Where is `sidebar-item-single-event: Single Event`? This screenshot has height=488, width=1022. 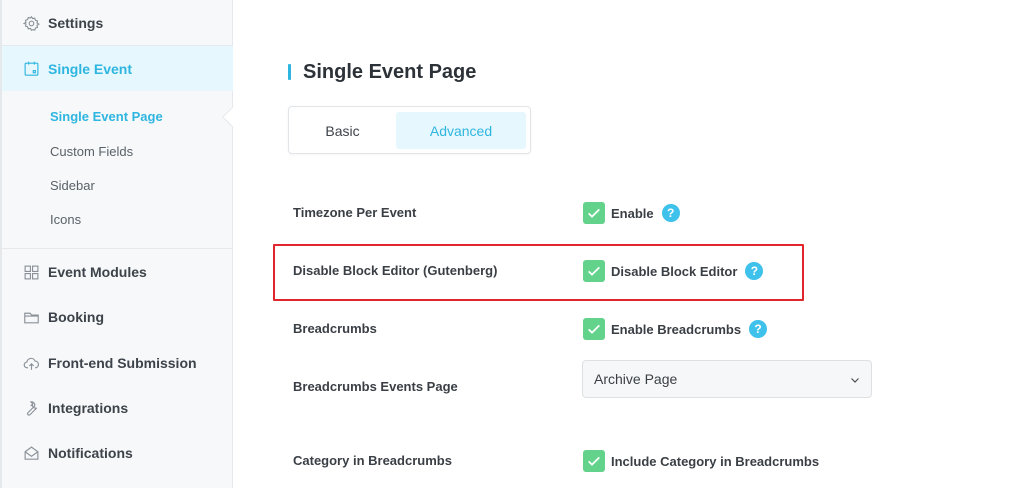
sidebar-item-single-event: Single Event is located at coordinates (117, 68).